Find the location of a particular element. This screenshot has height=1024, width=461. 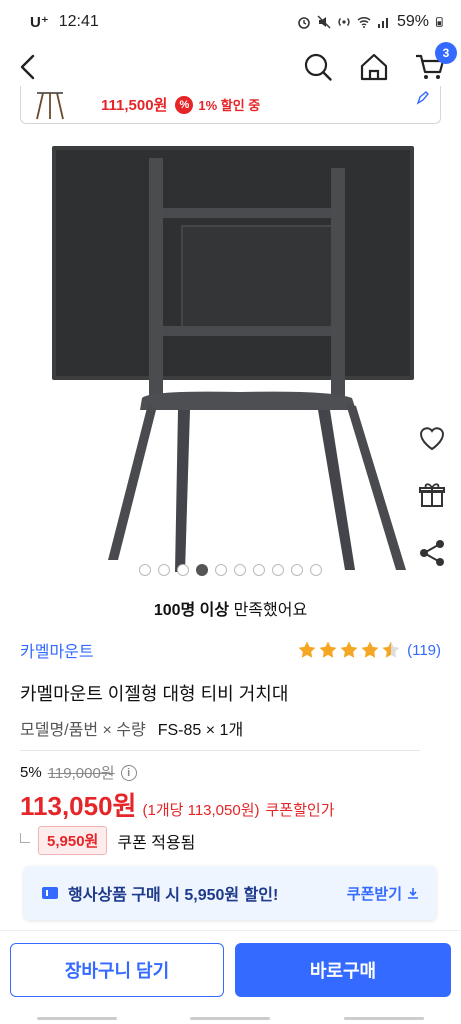

review-count: (119) is located at coordinates (424, 650).